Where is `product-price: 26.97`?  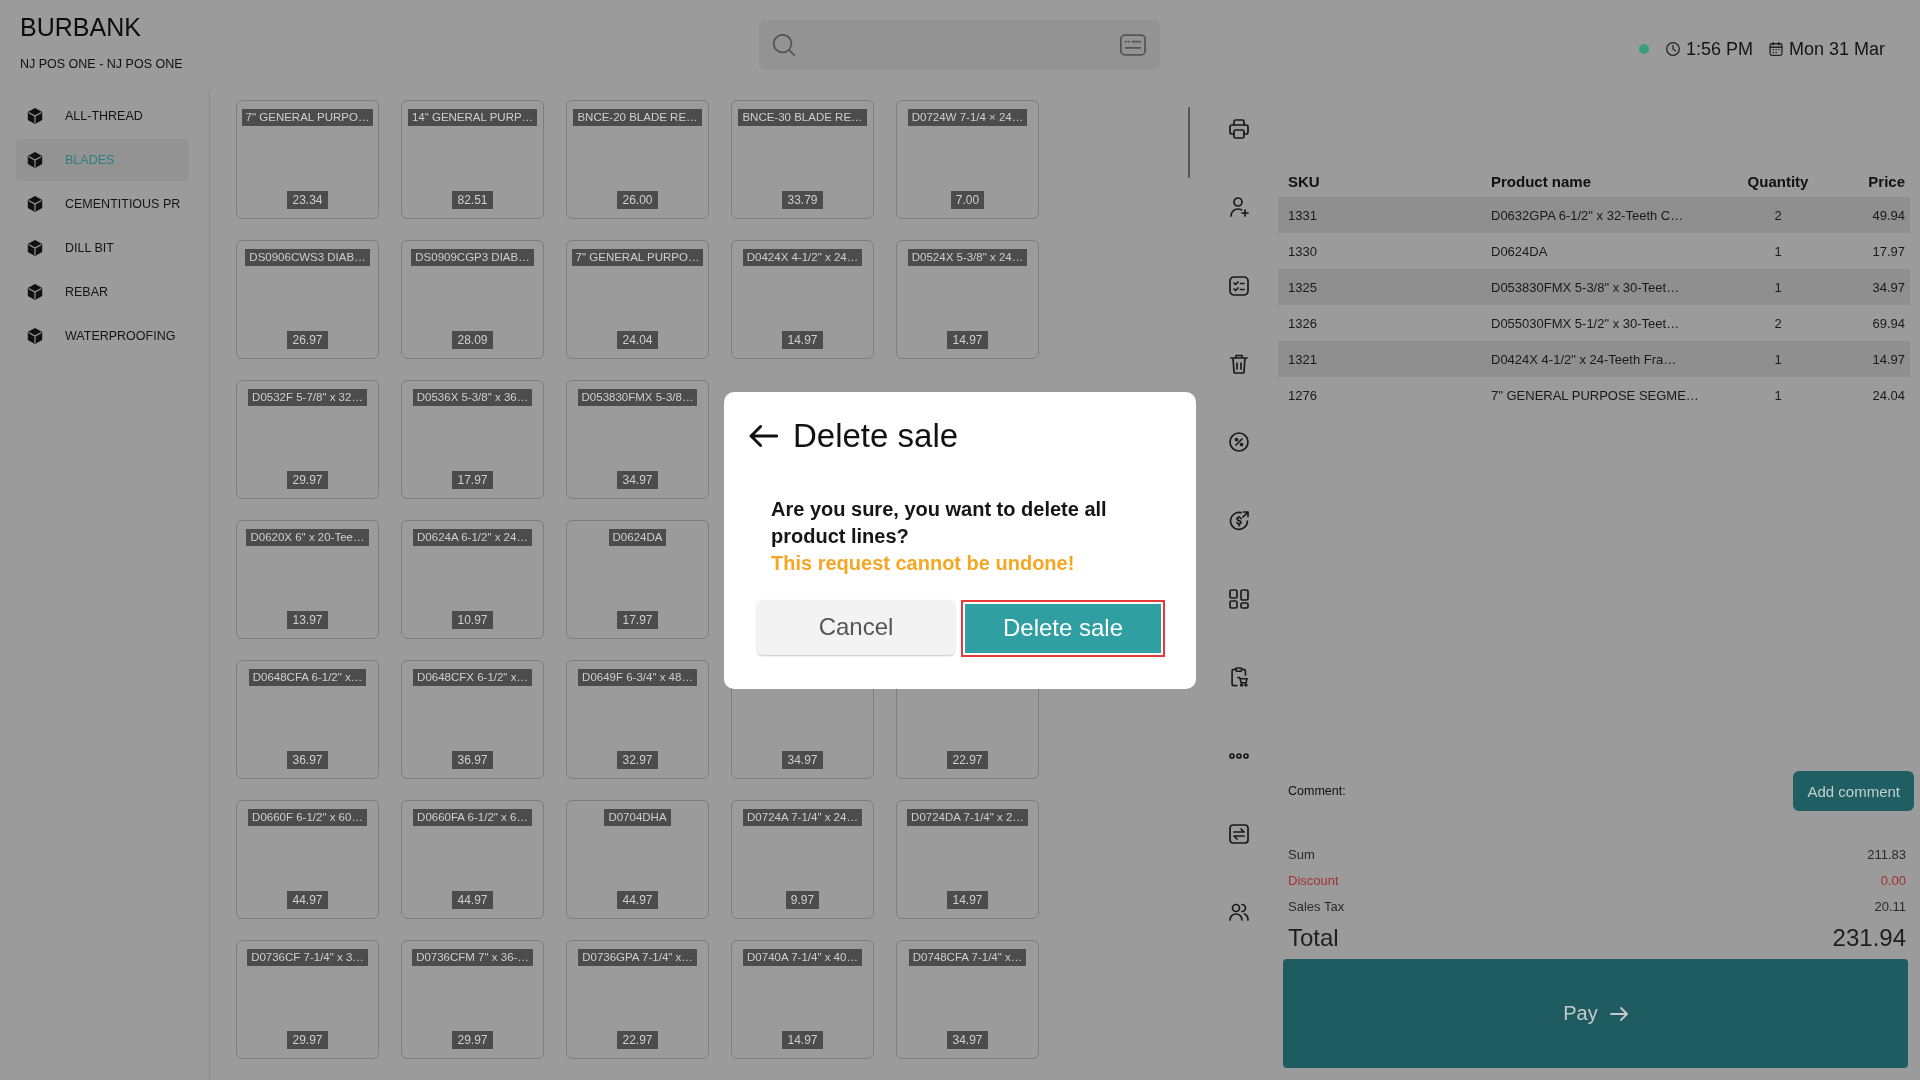 product-price: 26.97 is located at coordinates (307, 340).